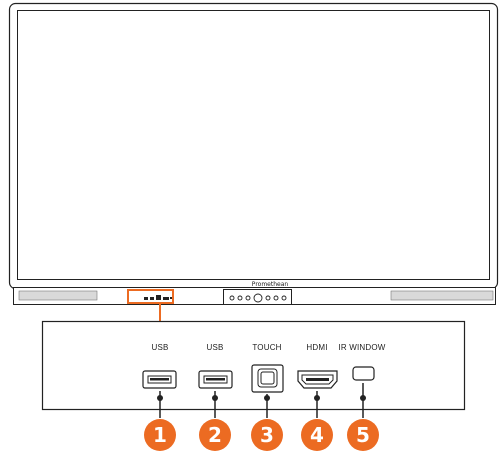 Image resolution: width=501 pixels, height=458 pixels. What do you see at coordinates (150, 296) in the screenshot?
I see `front-port-highlight` at bounding box center [150, 296].